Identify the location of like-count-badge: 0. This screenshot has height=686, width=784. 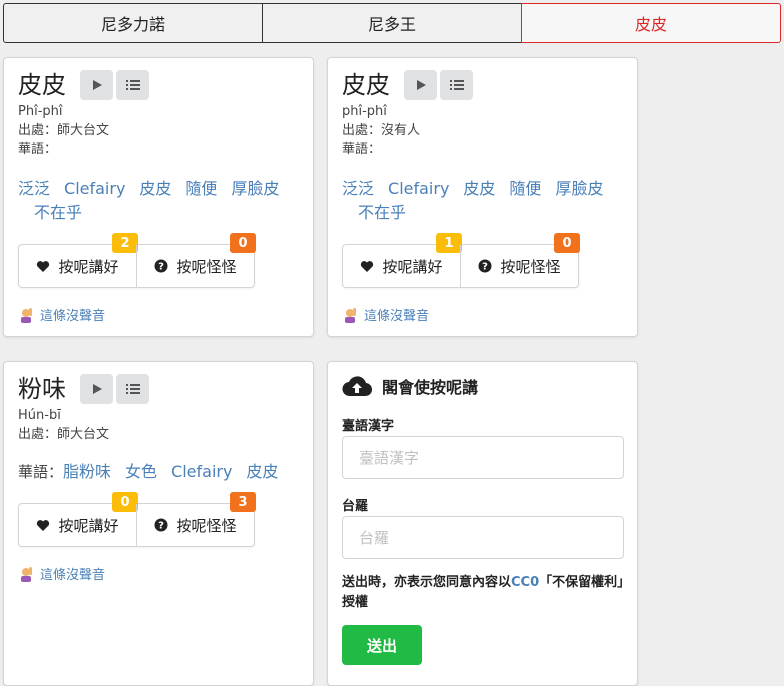
(125, 502).